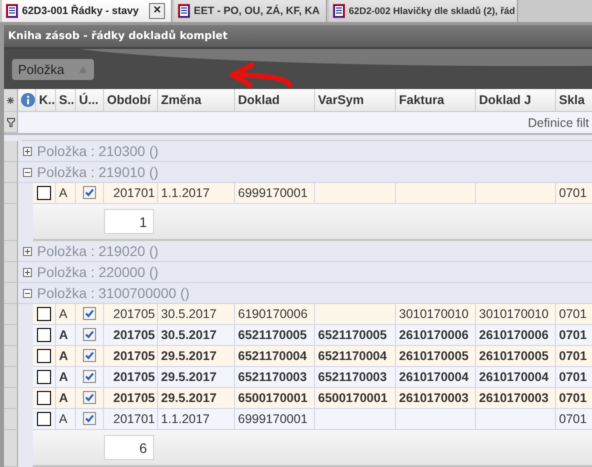 The height and width of the screenshot is (467, 592). I want to click on tab: EET - PO, OU, ZÁ, KF, KA, so click(250, 11).